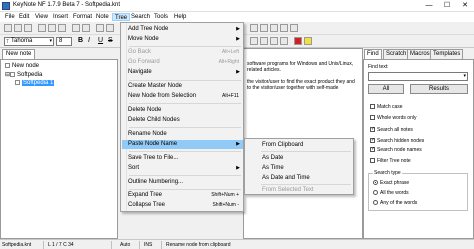 This screenshot has height=249, width=474. I want to click on menu-item-collapse-tree: Collapse Tree Shift+Num -, so click(182, 205).